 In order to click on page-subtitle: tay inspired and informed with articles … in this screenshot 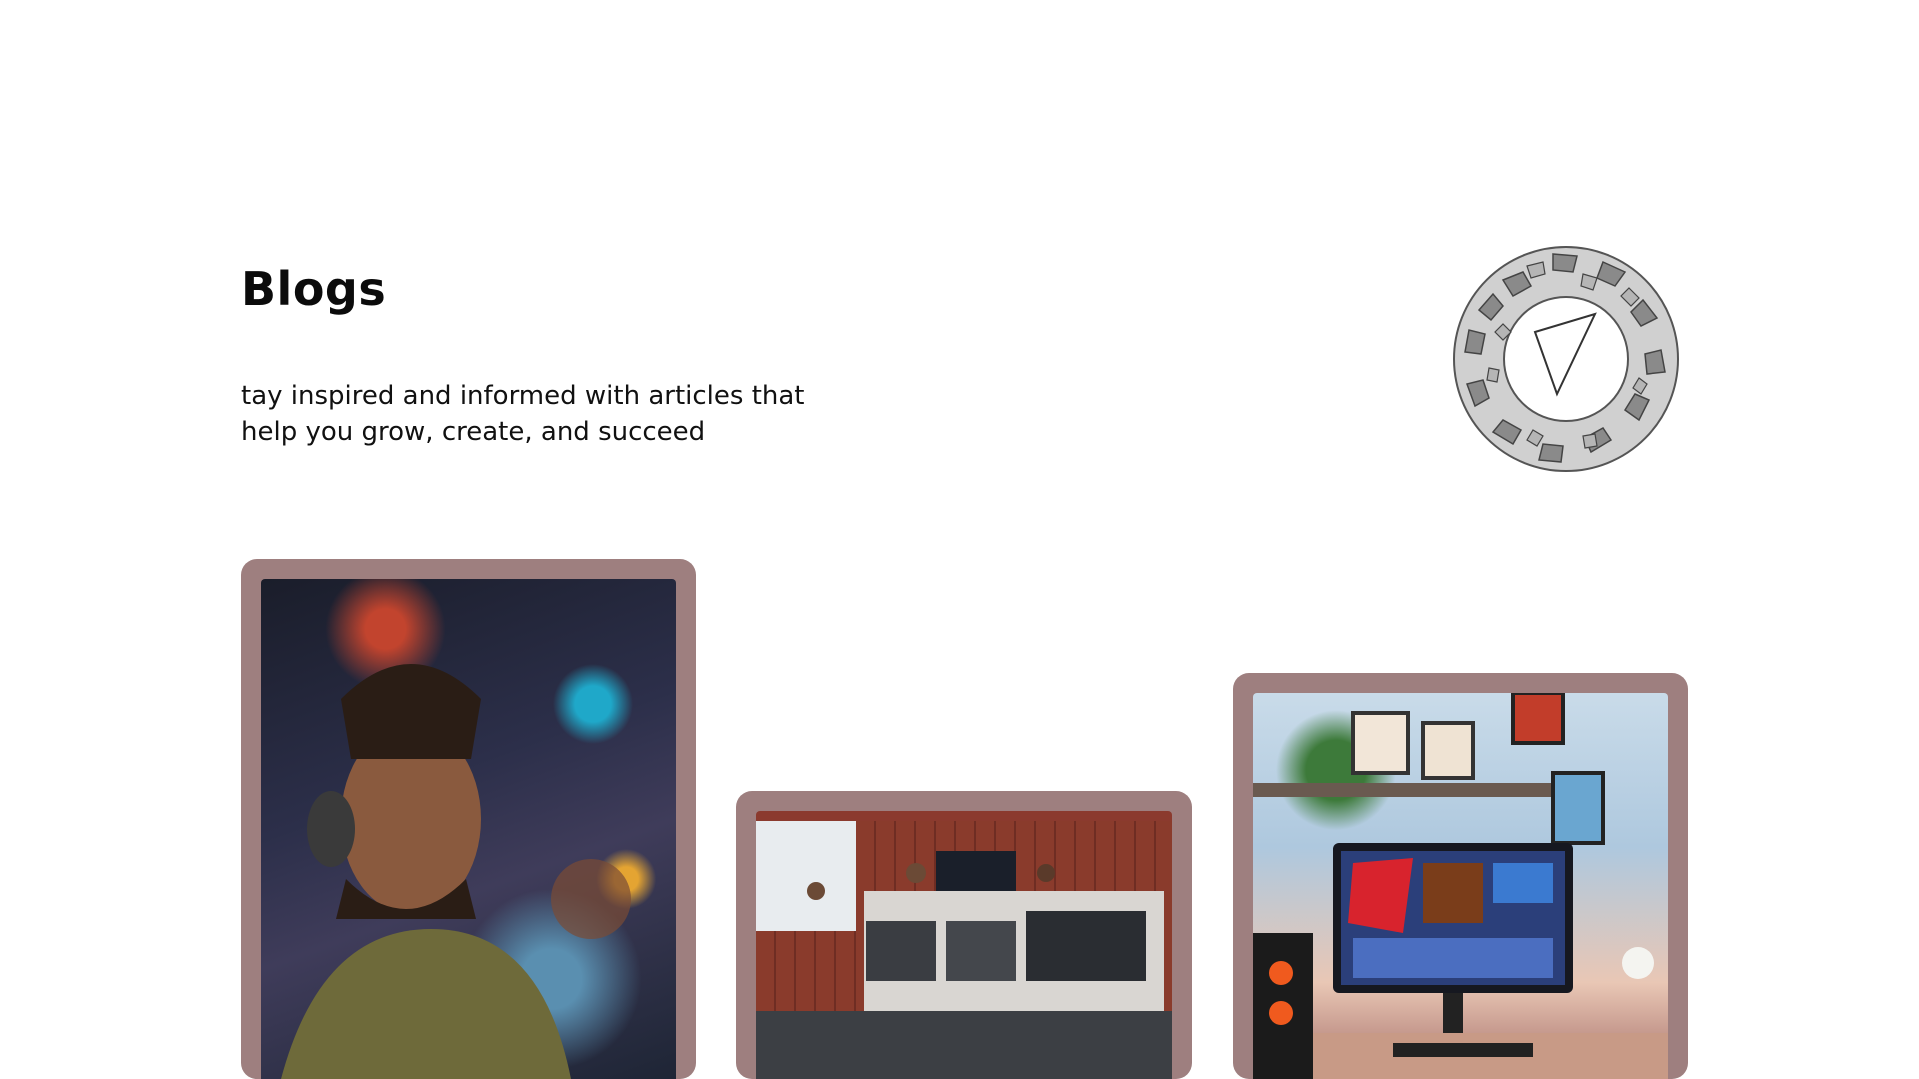, I will do `click(581, 414)`.